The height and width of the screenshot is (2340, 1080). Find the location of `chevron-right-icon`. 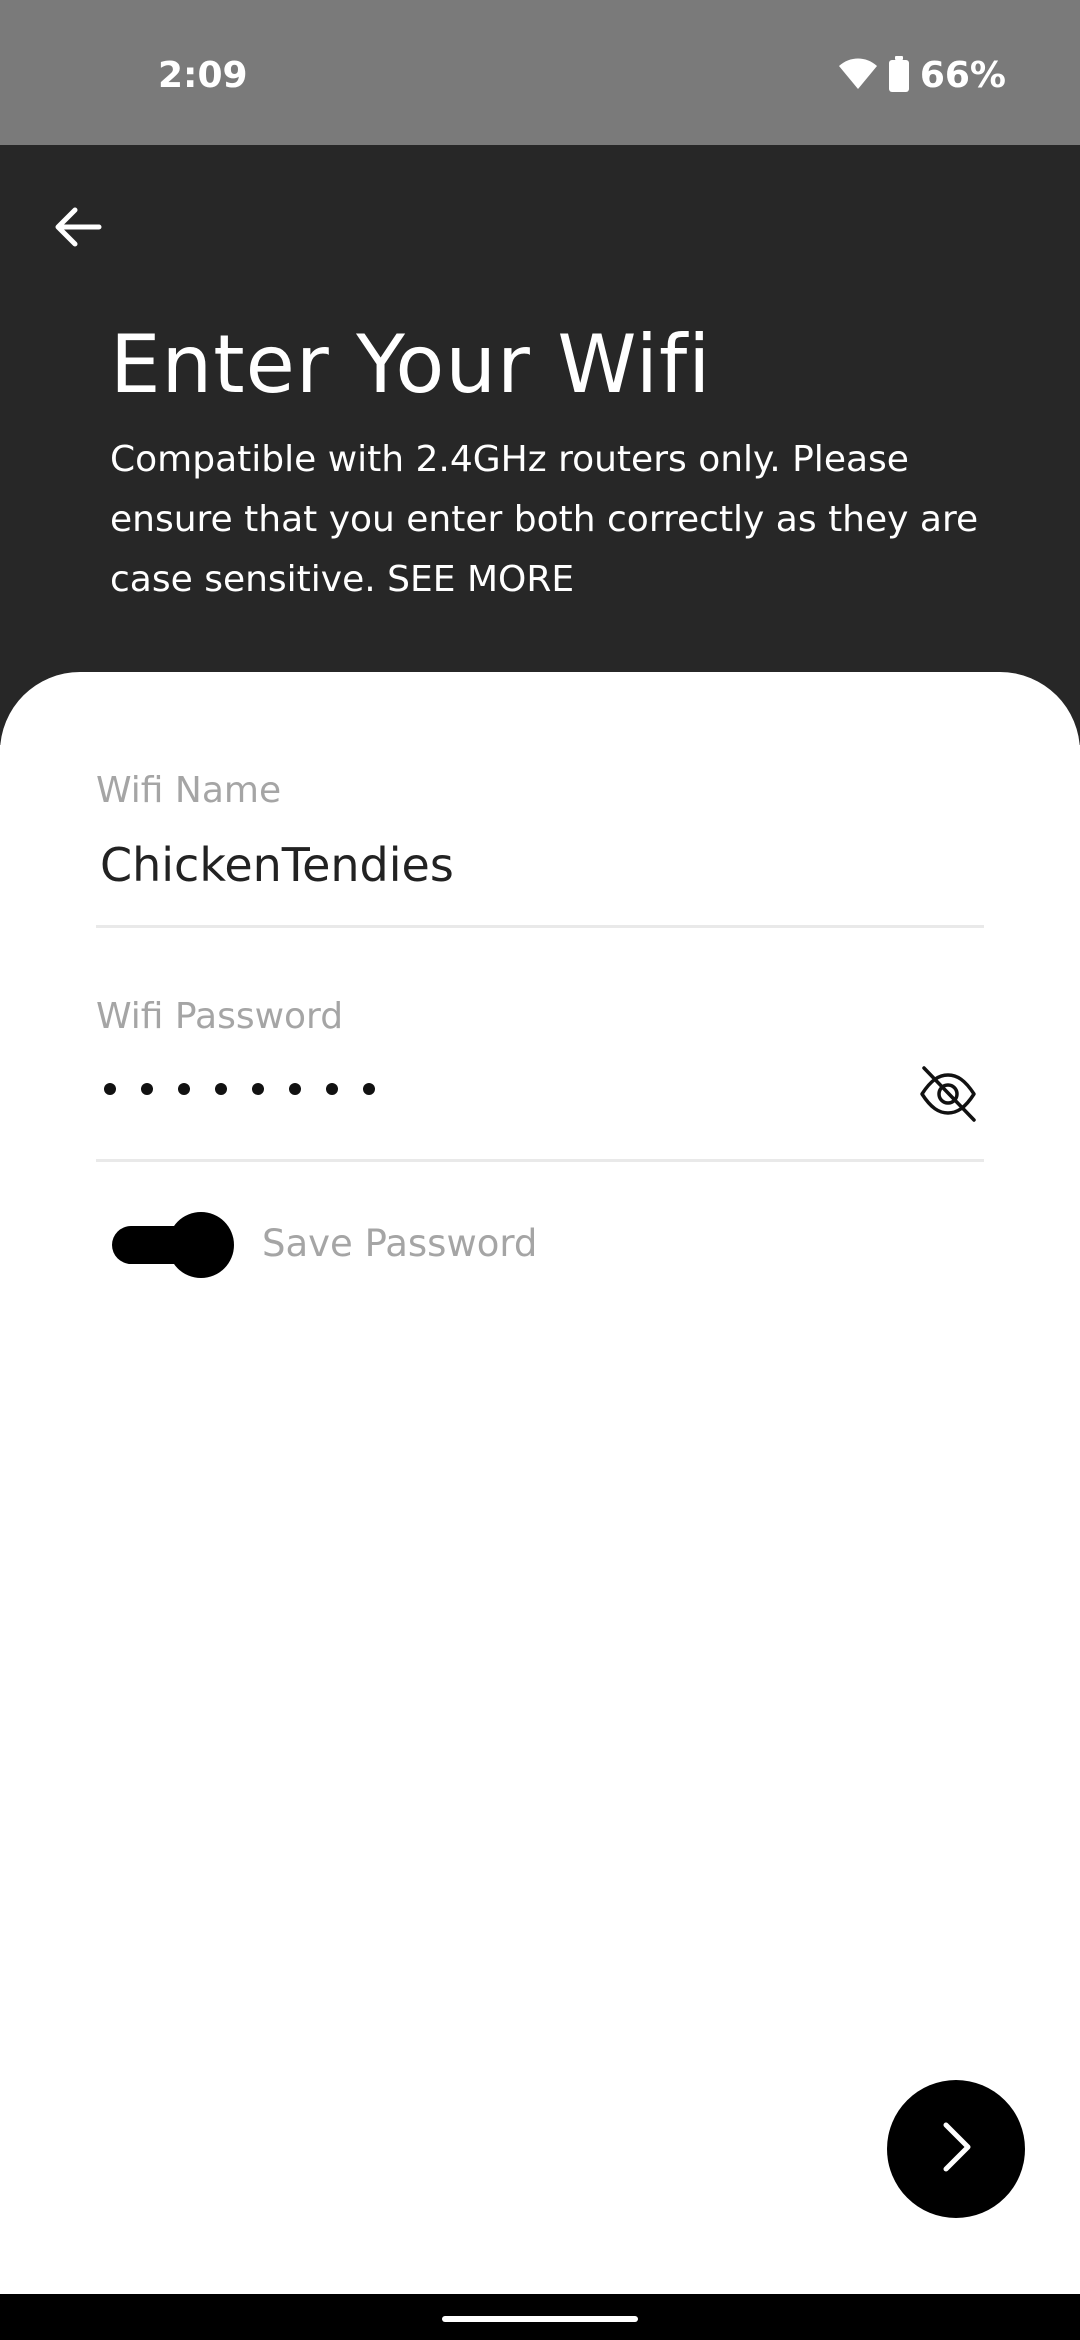

chevron-right-icon is located at coordinates (956, 2149).